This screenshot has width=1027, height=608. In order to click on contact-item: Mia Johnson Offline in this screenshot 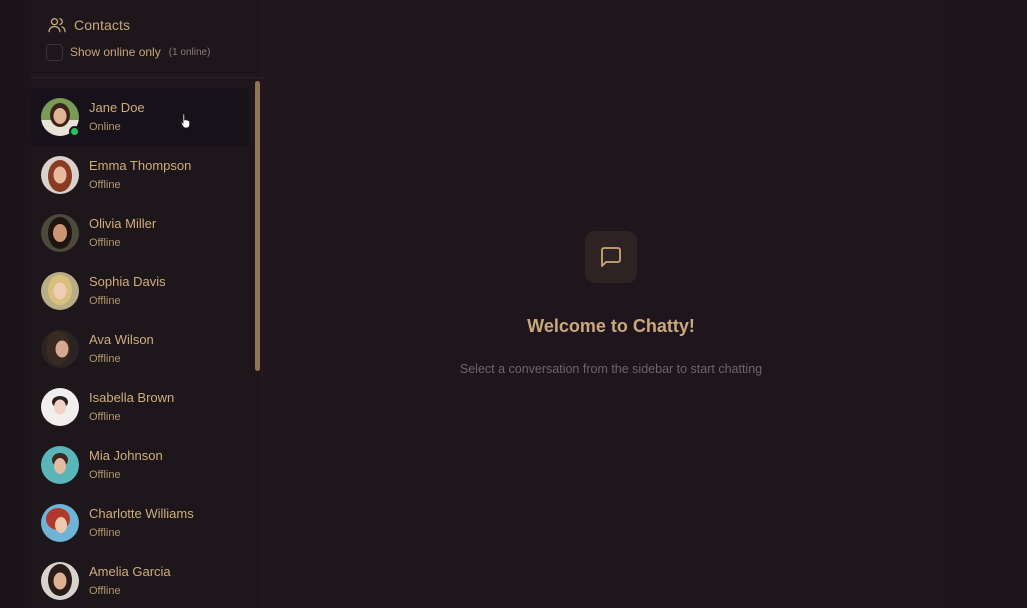, I will do `click(140, 465)`.